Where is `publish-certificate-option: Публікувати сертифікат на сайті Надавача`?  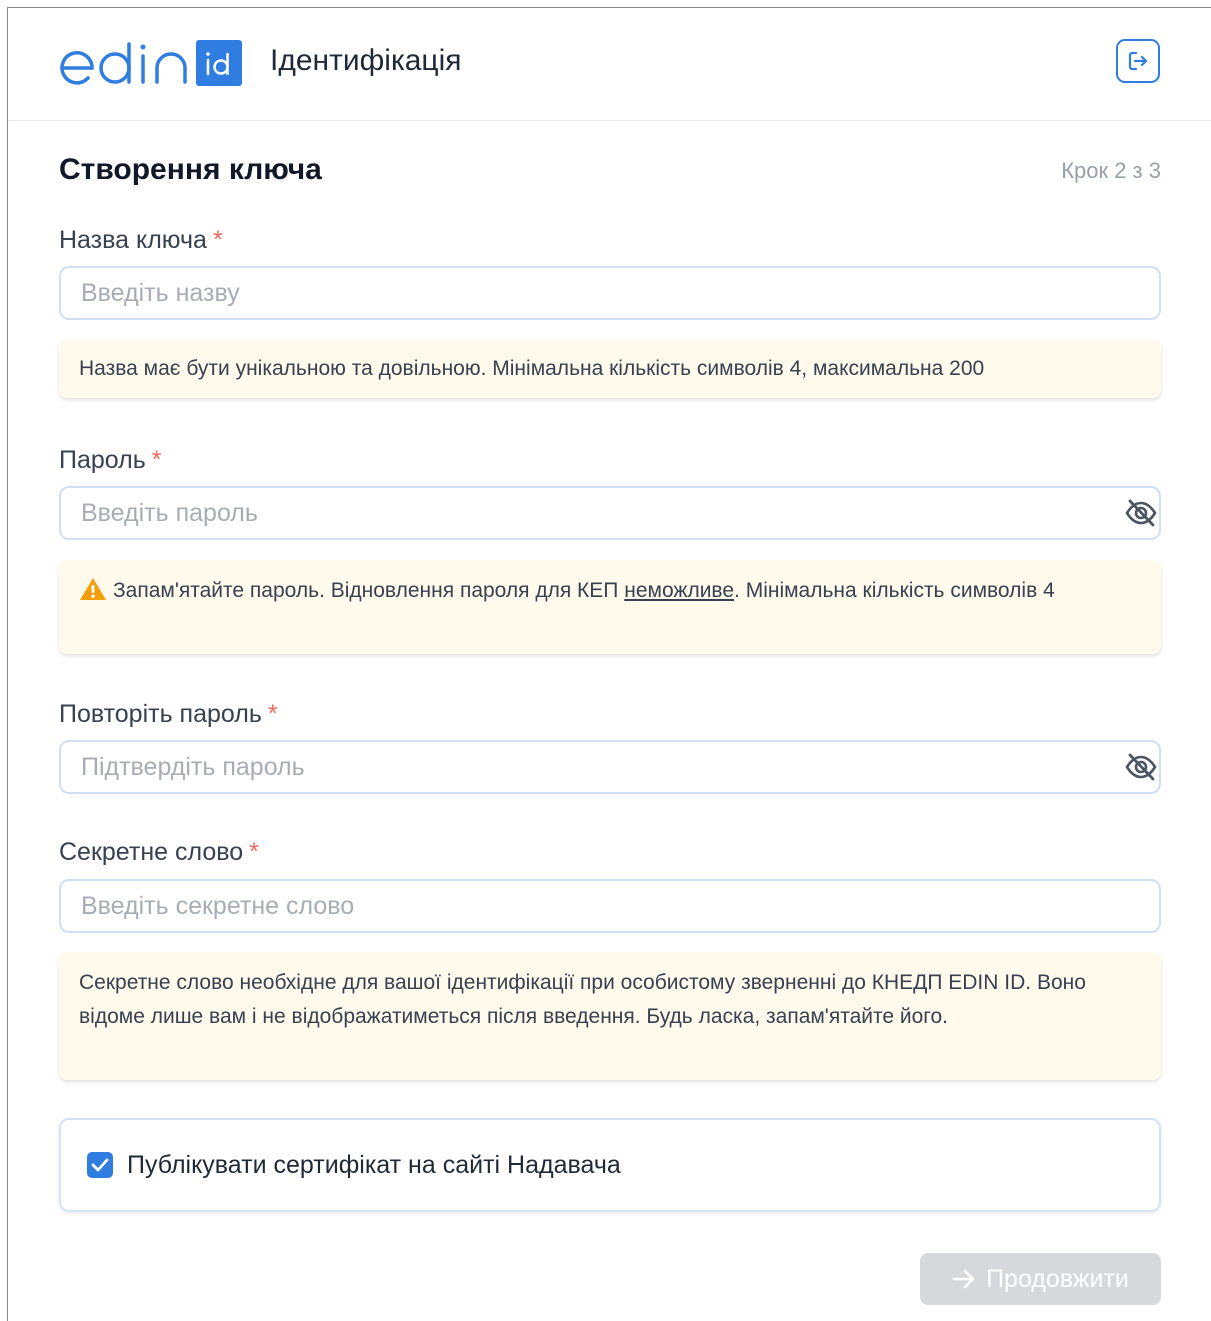 publish-certificate-option: Публікувати сертифікат на сайті Надавача is located at coordinates (610, 1165).